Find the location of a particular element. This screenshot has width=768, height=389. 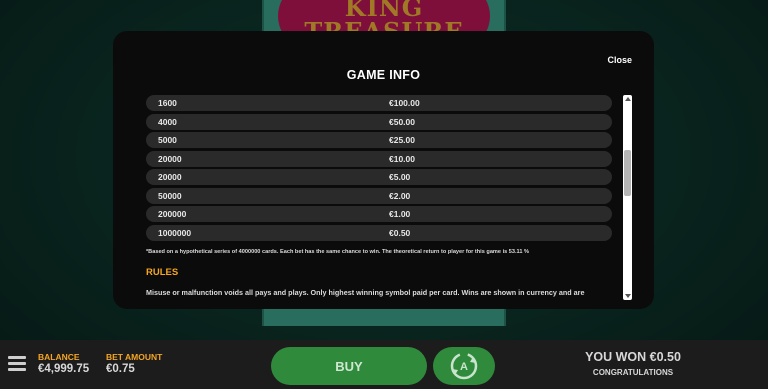

bet-amount-value: €0.75 is located at coordinates (120, 369).